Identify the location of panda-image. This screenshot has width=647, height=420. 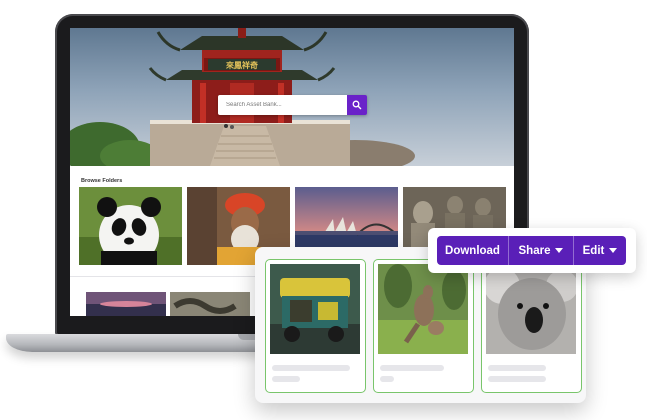
(130, 226).